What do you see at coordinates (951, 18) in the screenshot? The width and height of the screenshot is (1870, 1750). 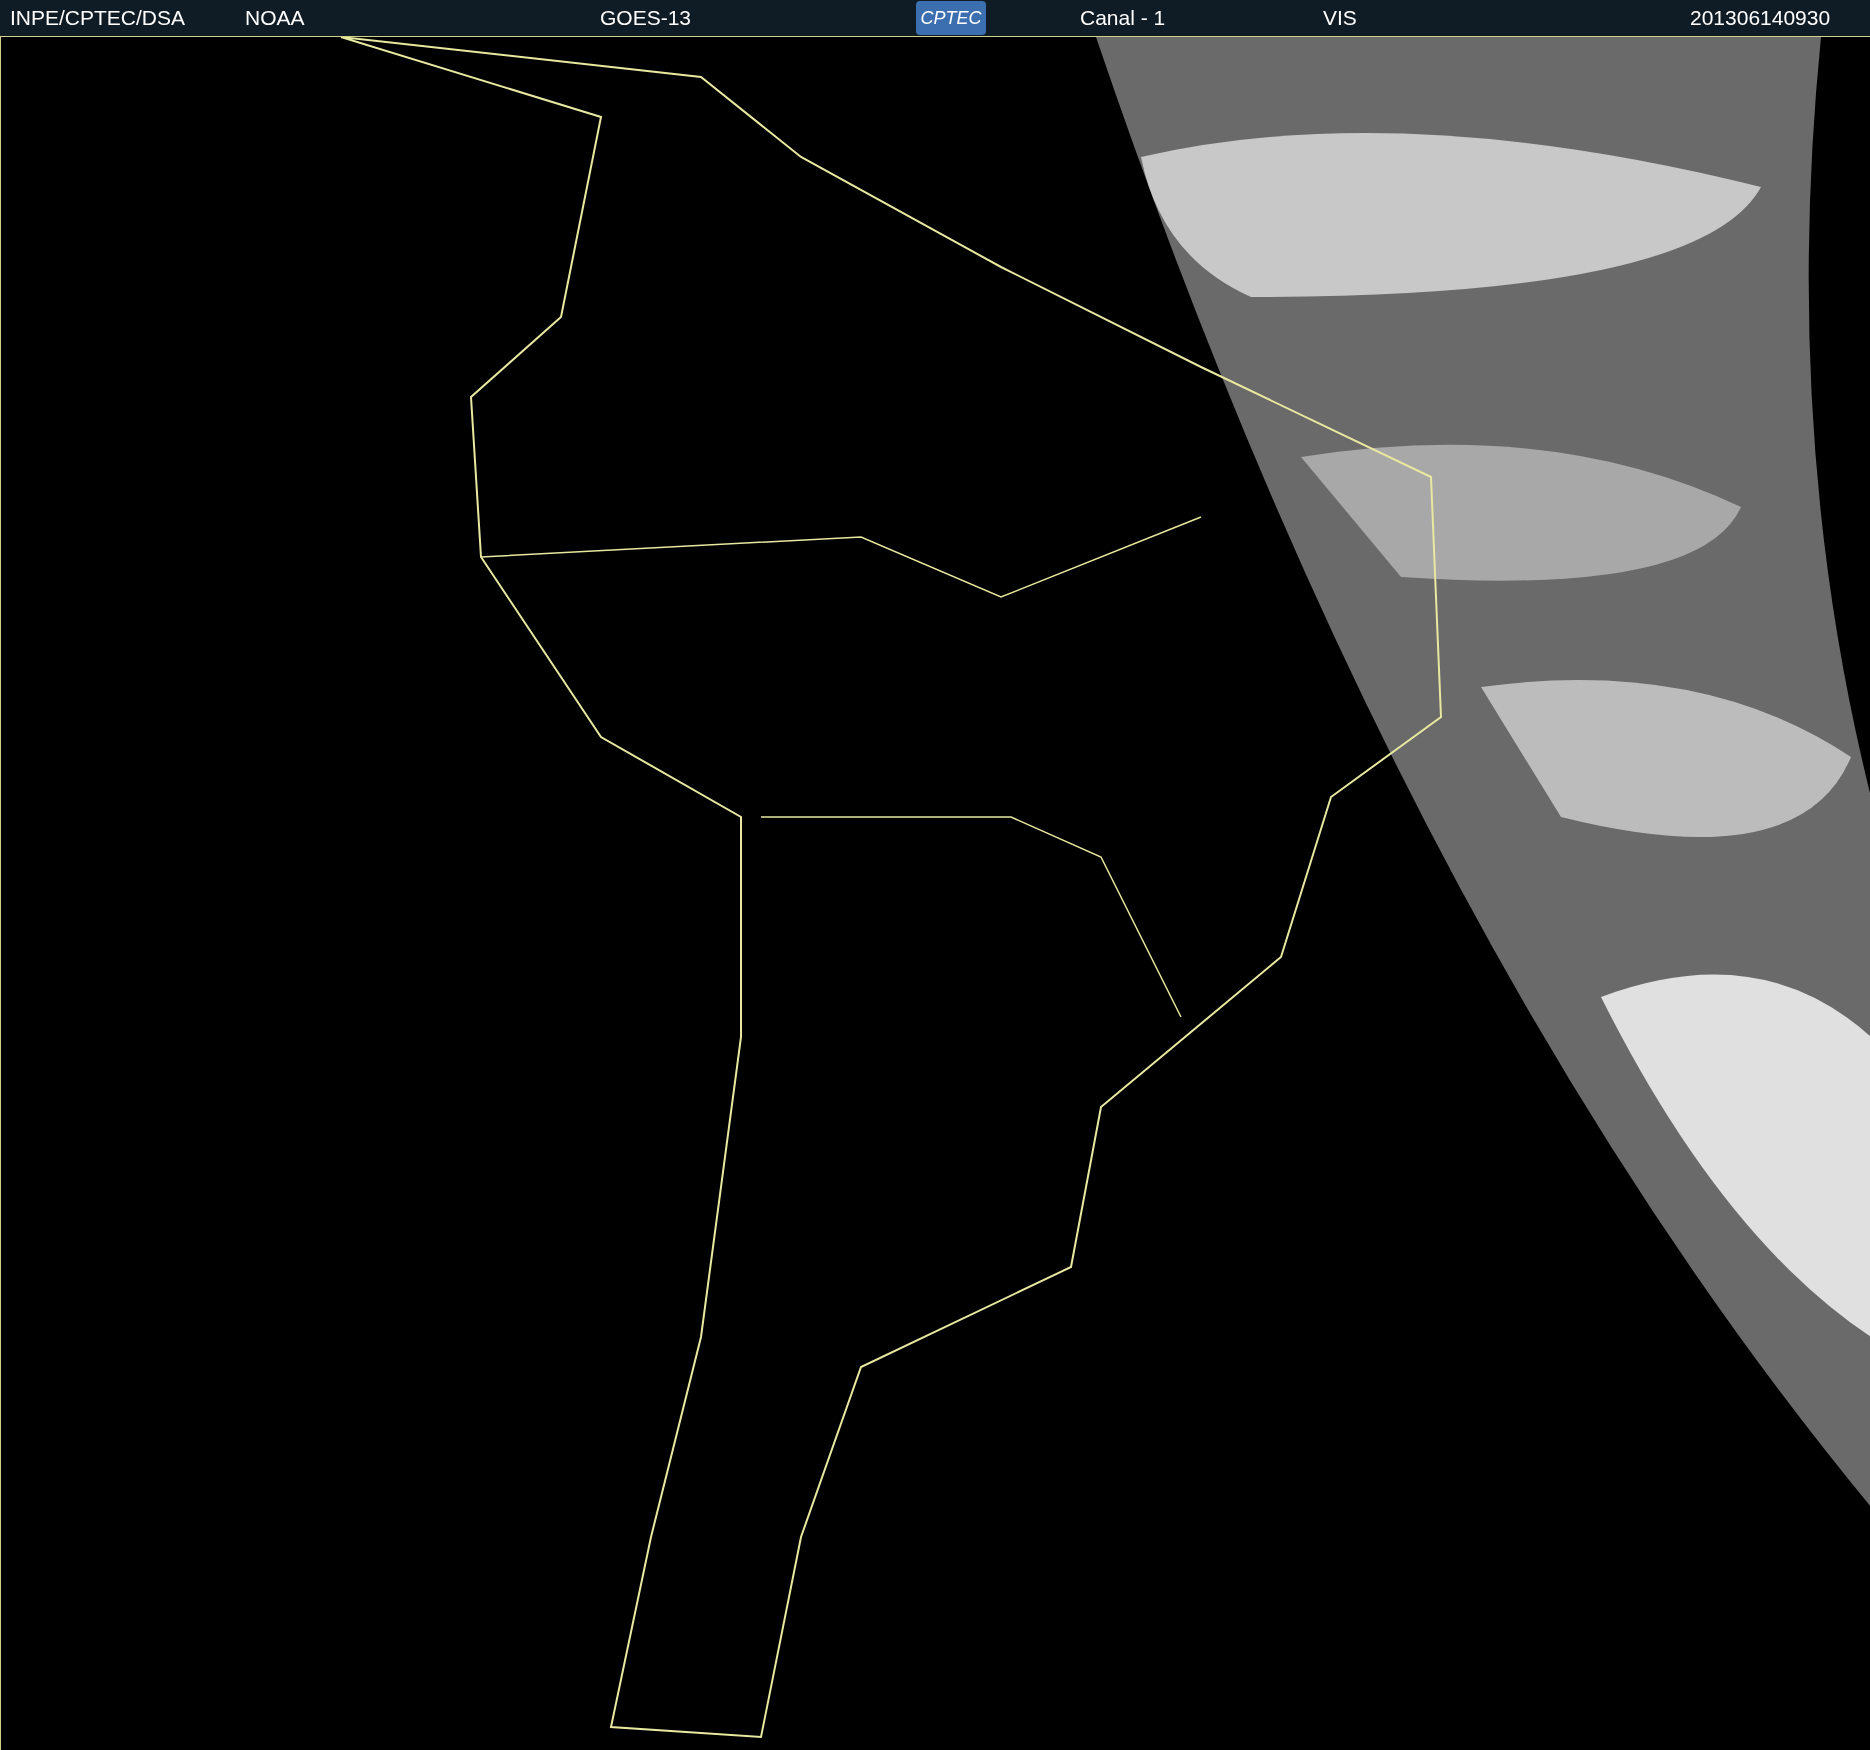 I see `logo: CPTEC` at bounding box center [951, 18].